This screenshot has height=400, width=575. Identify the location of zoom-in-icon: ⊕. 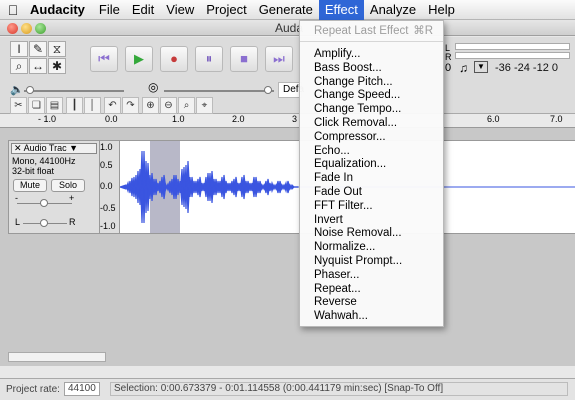
(150, 105).